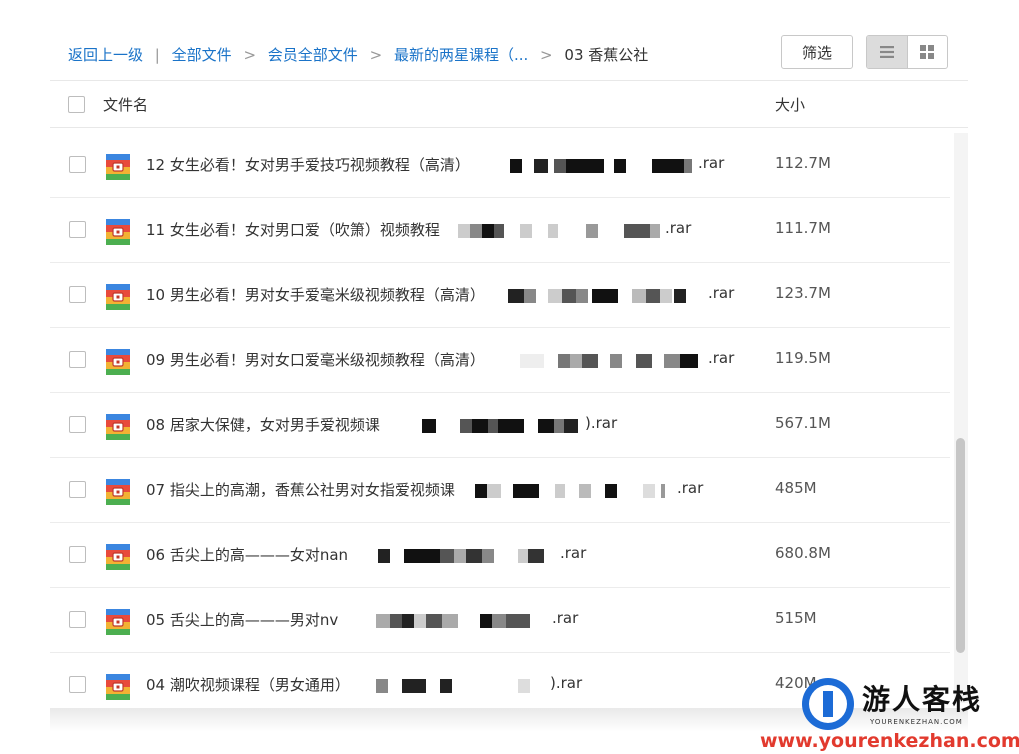 The image size is (1019, 754). What do you see at coordinates (293, 229) in the screenshot?
I see `file-name: 11 女生必看！女对男口爱（吹箫）视频教程` at bounding box center [293, 229].